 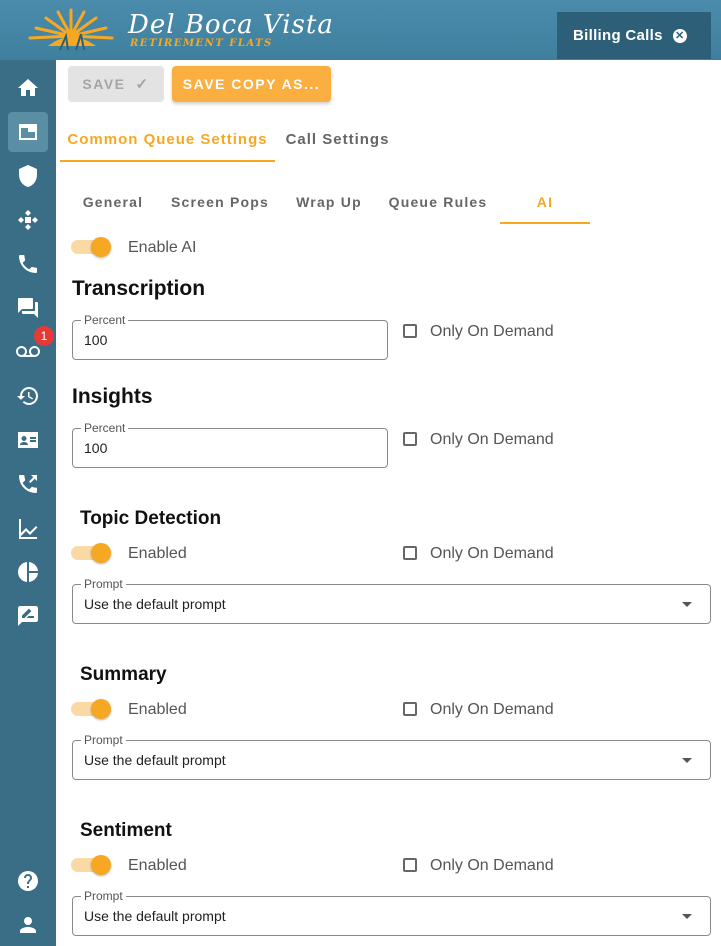 What do you see at coordinates (157, 865) in the screenshot?
I see `sentiment-enabled-label: Enabled` at bounding box center [157, 865].